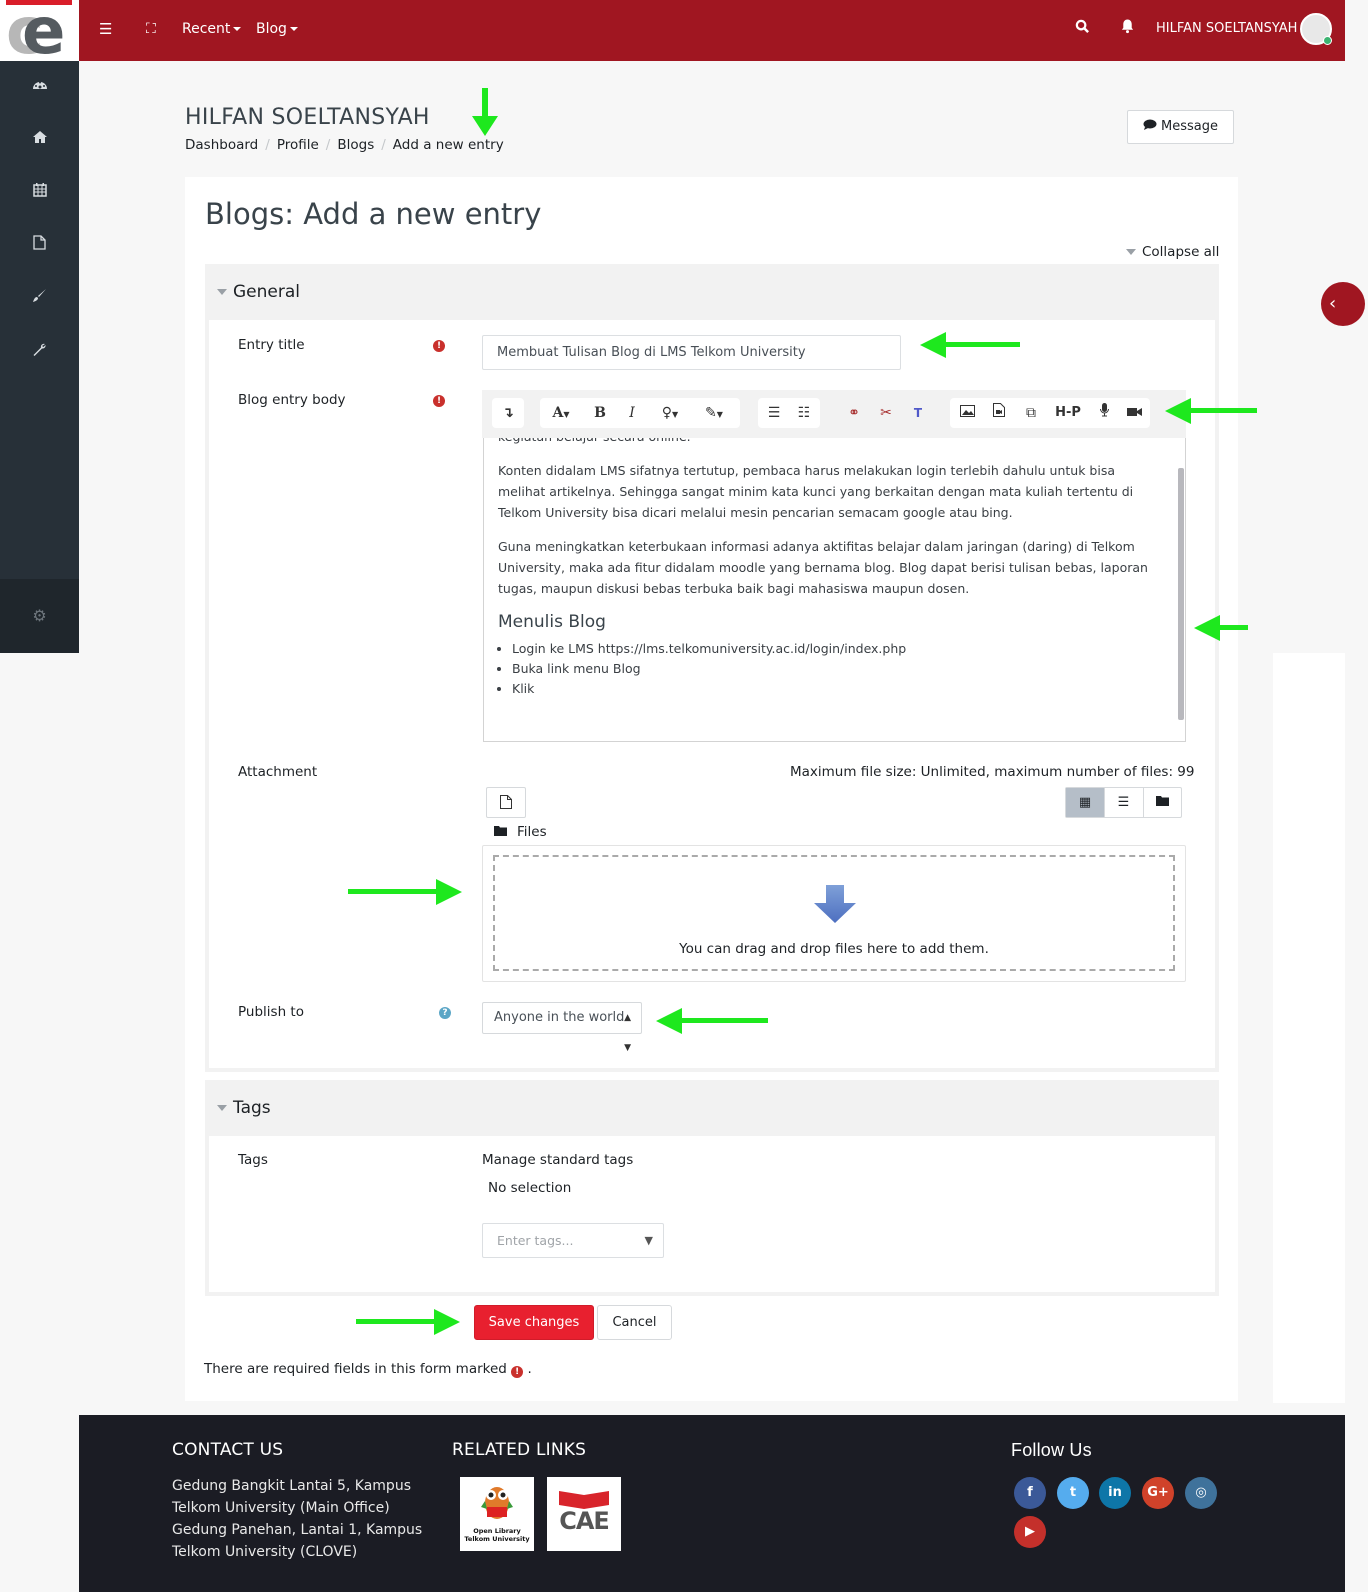 This screenshot has height=1592, width=1368. I want to click on folder-view-icon, so click(1162, 802).